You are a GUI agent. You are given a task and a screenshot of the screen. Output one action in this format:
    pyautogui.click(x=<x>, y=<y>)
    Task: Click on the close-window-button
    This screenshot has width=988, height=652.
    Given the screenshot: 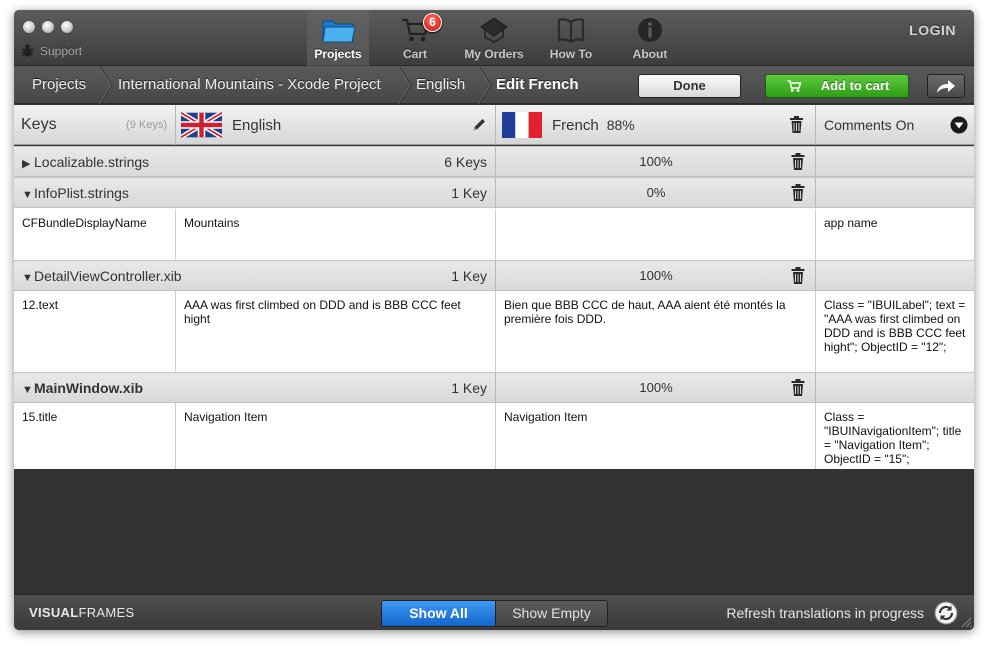 What is the action you would take?
    pyautogui.click(x=29, y=27)
    